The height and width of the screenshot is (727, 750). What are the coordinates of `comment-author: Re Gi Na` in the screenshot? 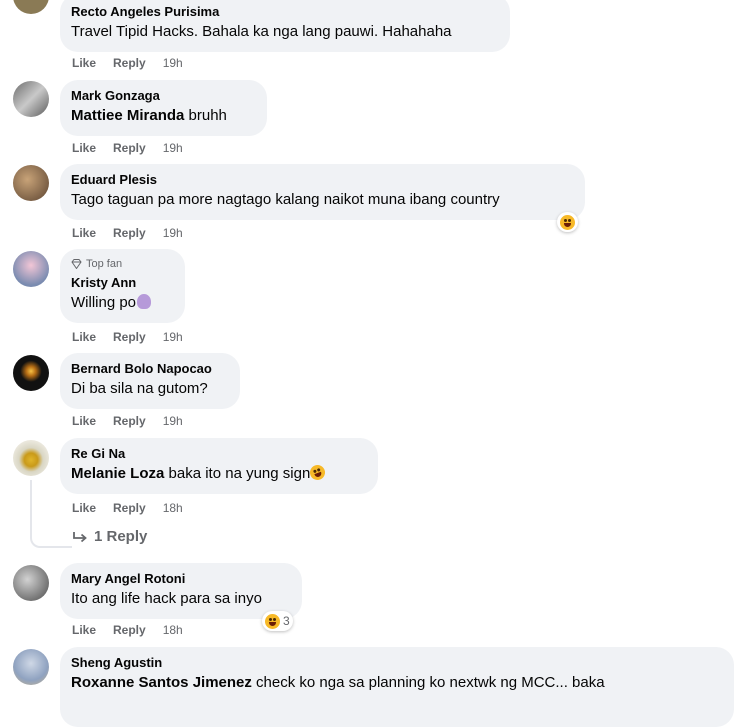 It's located at (218, 454).